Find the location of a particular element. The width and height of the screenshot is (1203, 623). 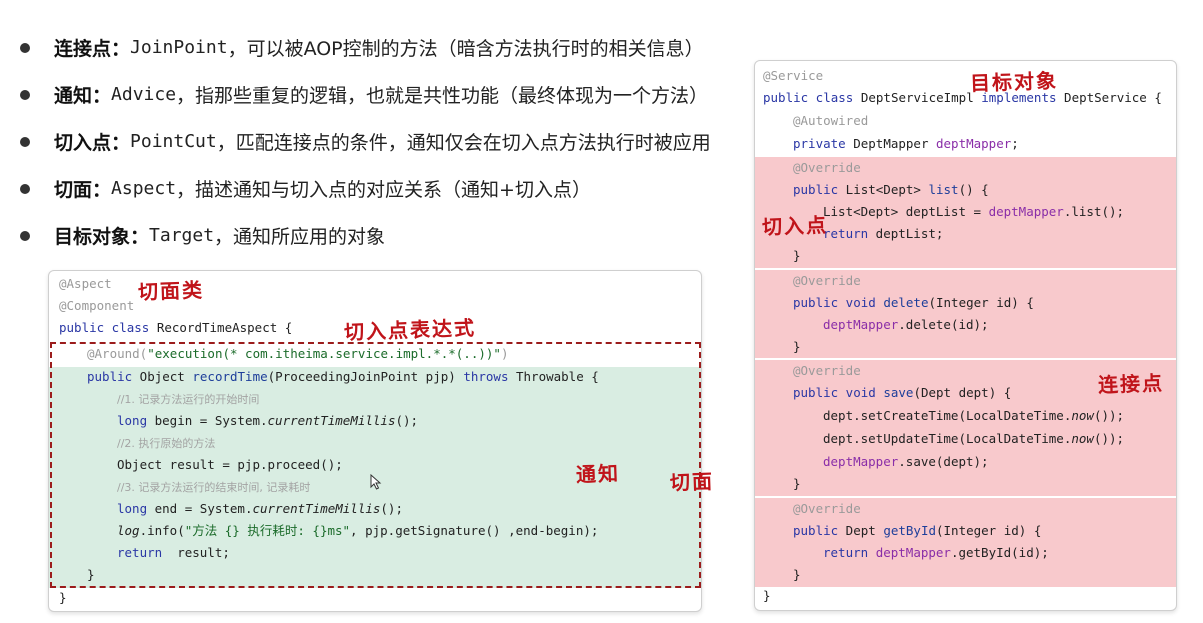

code-text: .info( is located at coordinates (162, 530).